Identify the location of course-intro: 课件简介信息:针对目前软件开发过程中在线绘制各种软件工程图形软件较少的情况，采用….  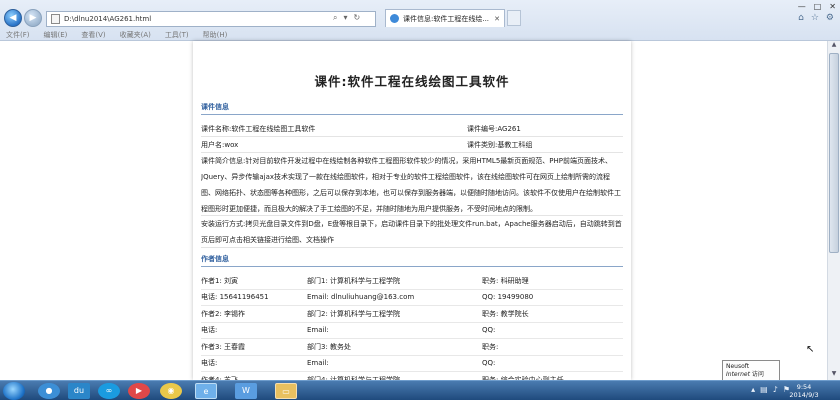
(412, 184).